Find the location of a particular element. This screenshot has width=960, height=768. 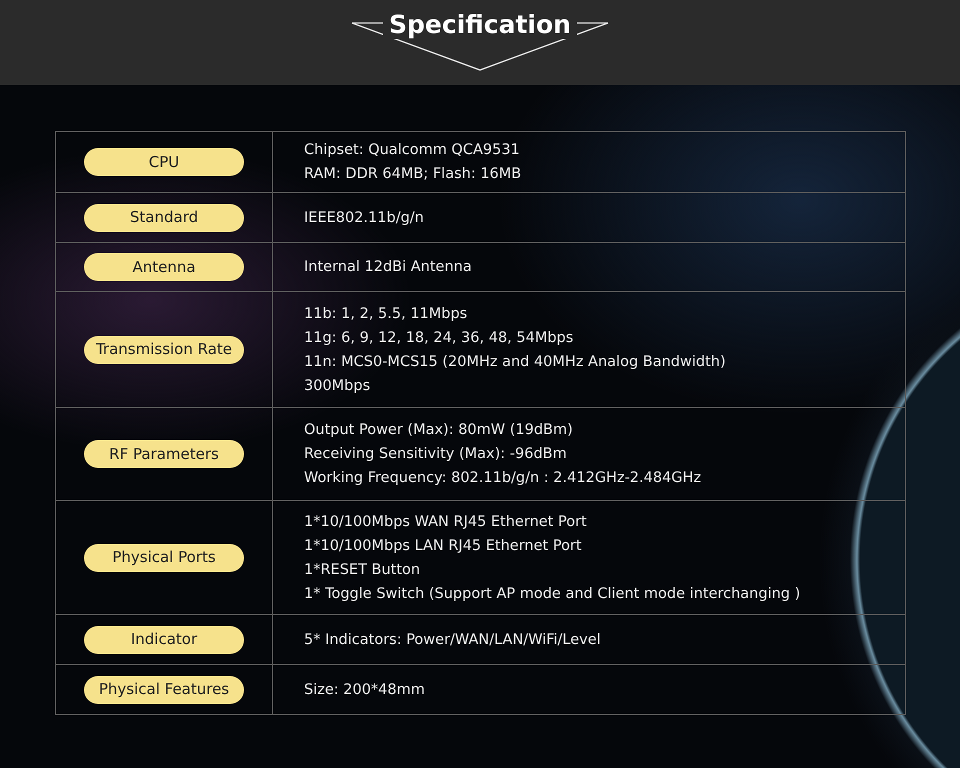

spec-value: 11g: 6, 9, 12, 18, 24, 36, 48, 54Mbps is located at coordinates (439, 338).